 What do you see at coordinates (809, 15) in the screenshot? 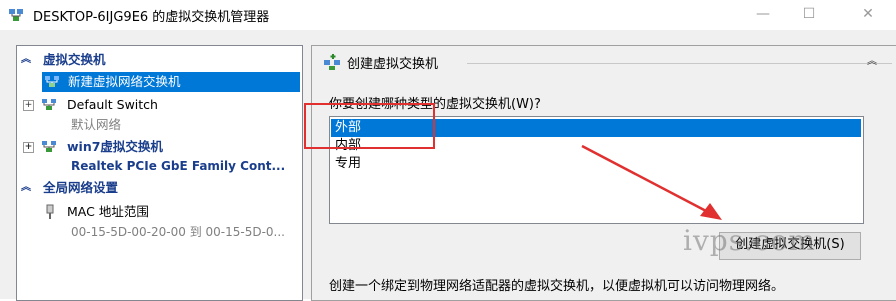
I see `maximize-button: ☐` at bounding box center [809, 15].